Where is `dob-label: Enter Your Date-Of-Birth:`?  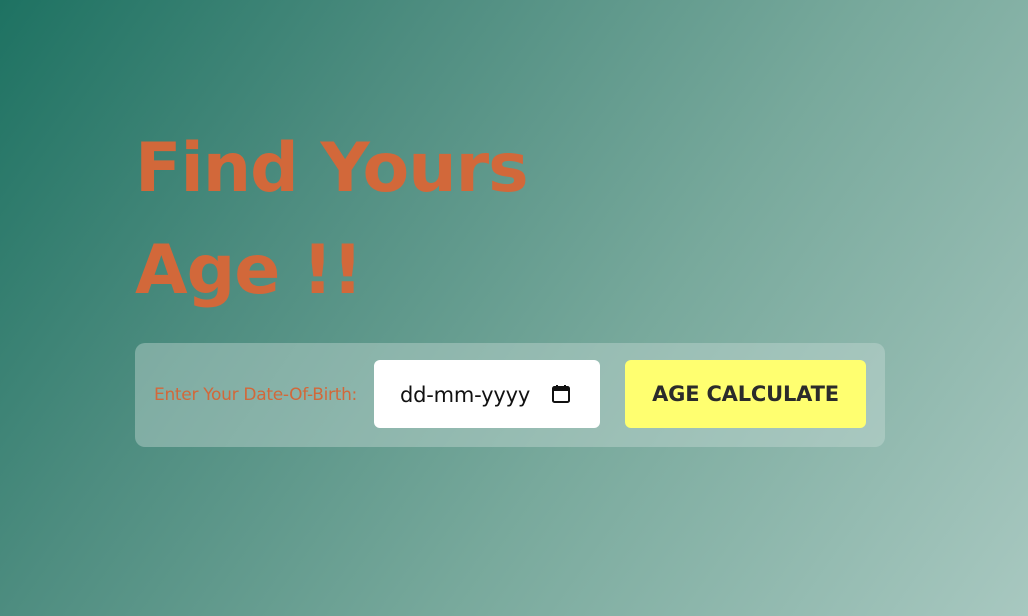 dob-label: Enter Your Date-Of-Birth: is located at coordinates (255, 395).